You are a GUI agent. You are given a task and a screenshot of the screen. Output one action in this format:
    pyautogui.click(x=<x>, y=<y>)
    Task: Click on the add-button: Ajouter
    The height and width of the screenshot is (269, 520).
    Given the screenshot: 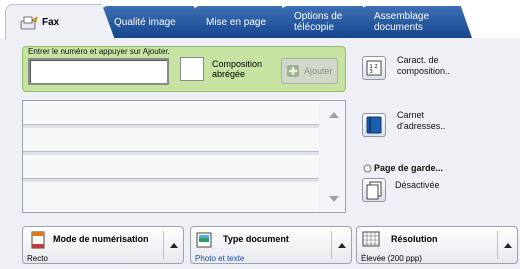 What is the action you would take?
    pyautogui.click(x=309, y=71)
    